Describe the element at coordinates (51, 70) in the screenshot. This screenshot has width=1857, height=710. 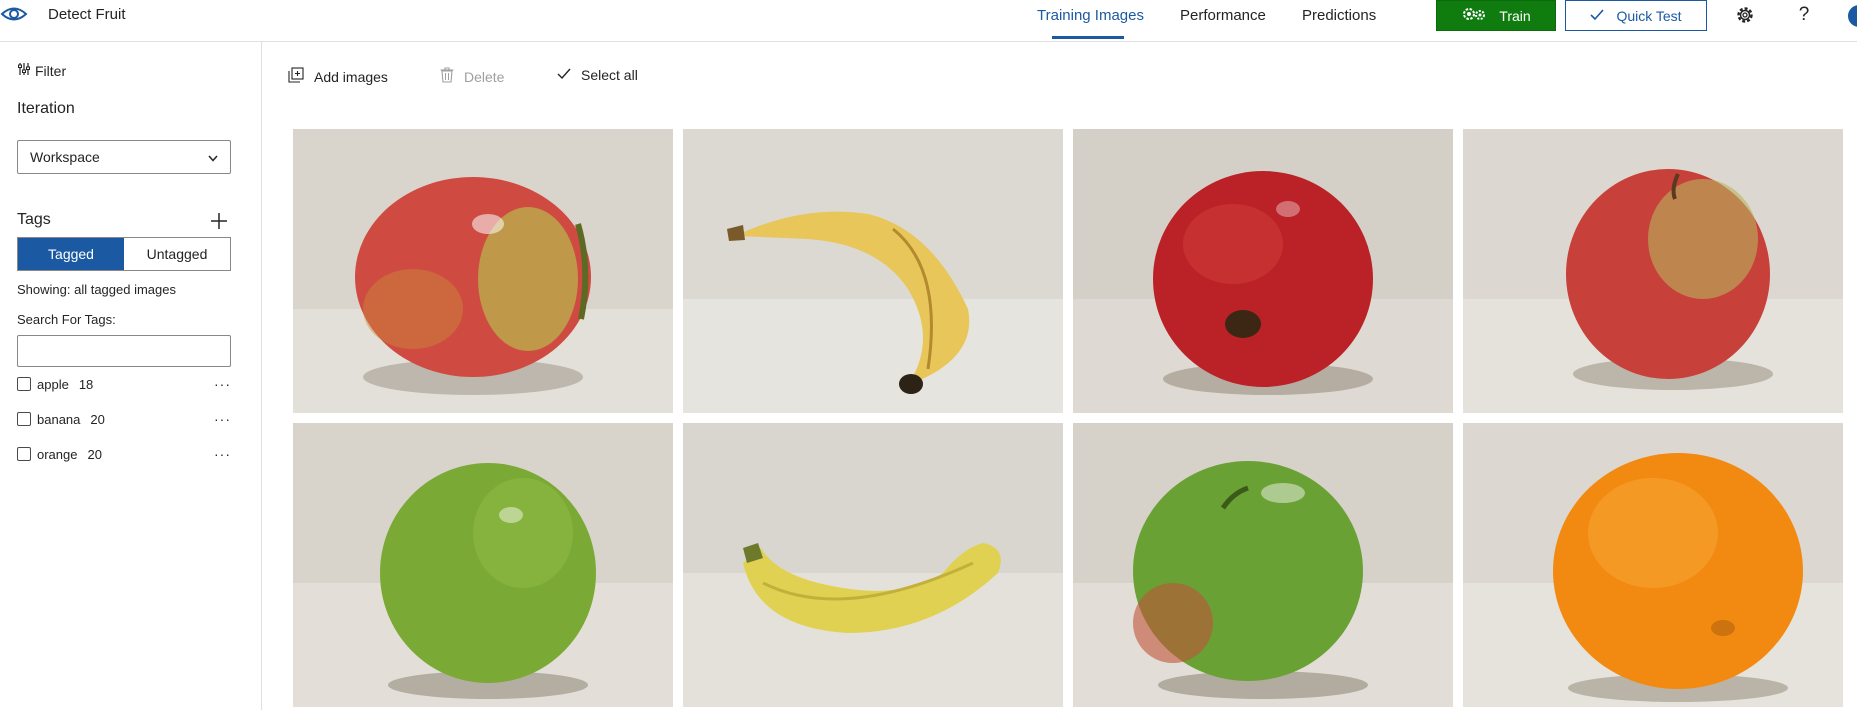
I see `filter-label: Filter` at that location.